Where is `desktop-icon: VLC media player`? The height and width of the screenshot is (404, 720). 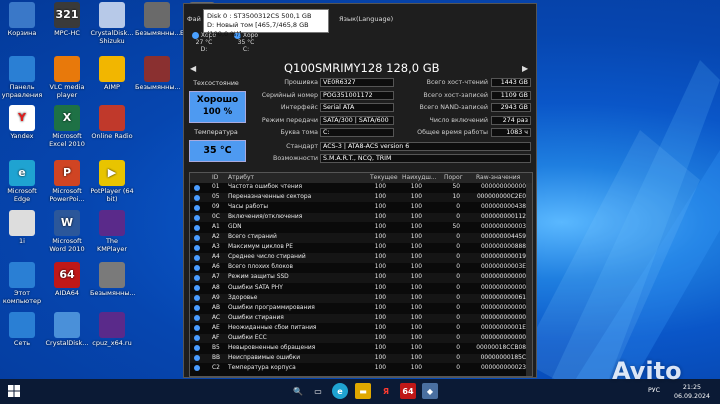 desktop-icon: VLC media player is located at coordinates (67, 77).